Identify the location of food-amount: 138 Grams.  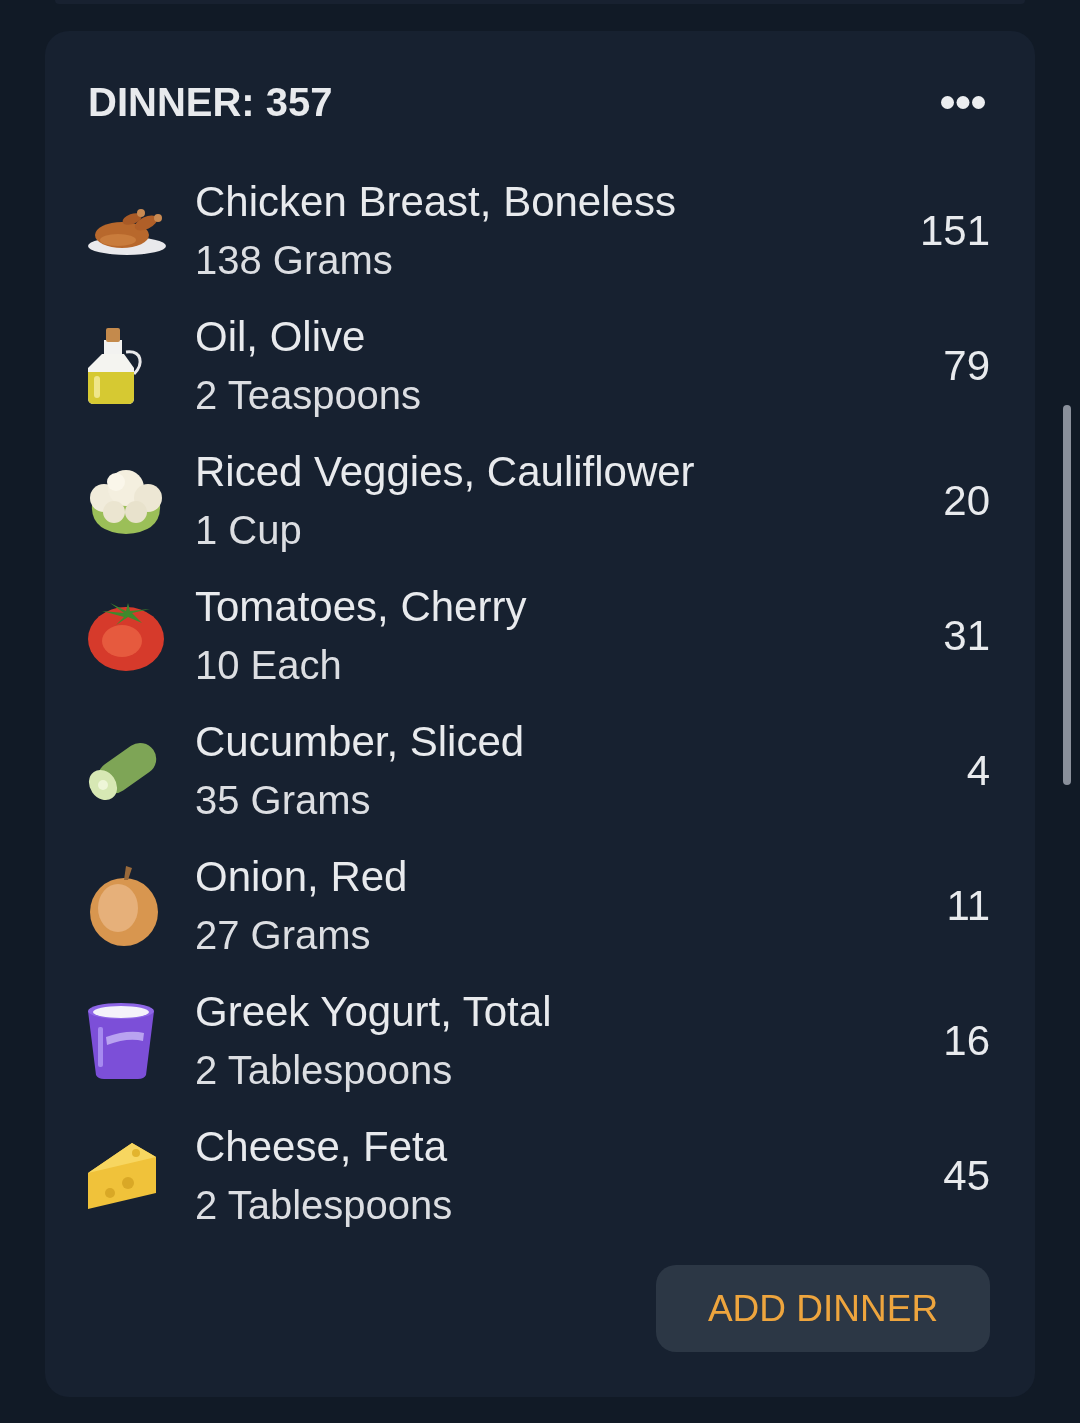
(294, 260).